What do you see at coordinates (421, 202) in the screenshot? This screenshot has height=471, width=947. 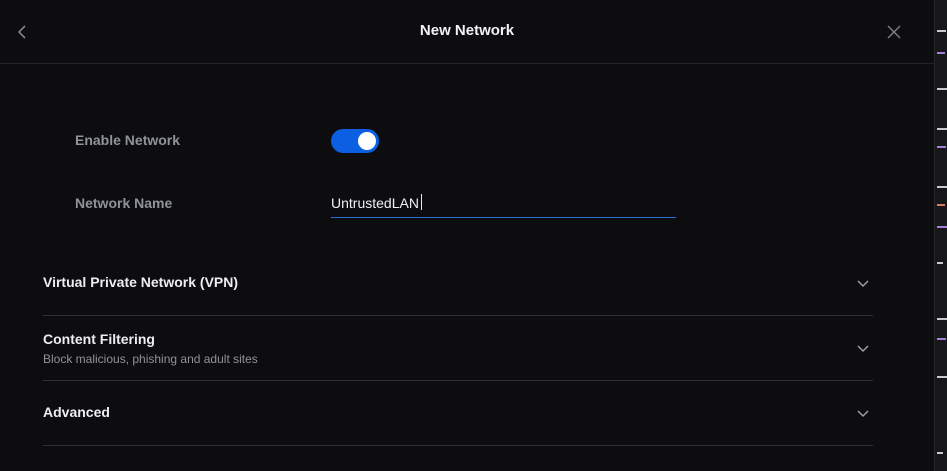 I see `text-caret` at bounding box center [421, 202].